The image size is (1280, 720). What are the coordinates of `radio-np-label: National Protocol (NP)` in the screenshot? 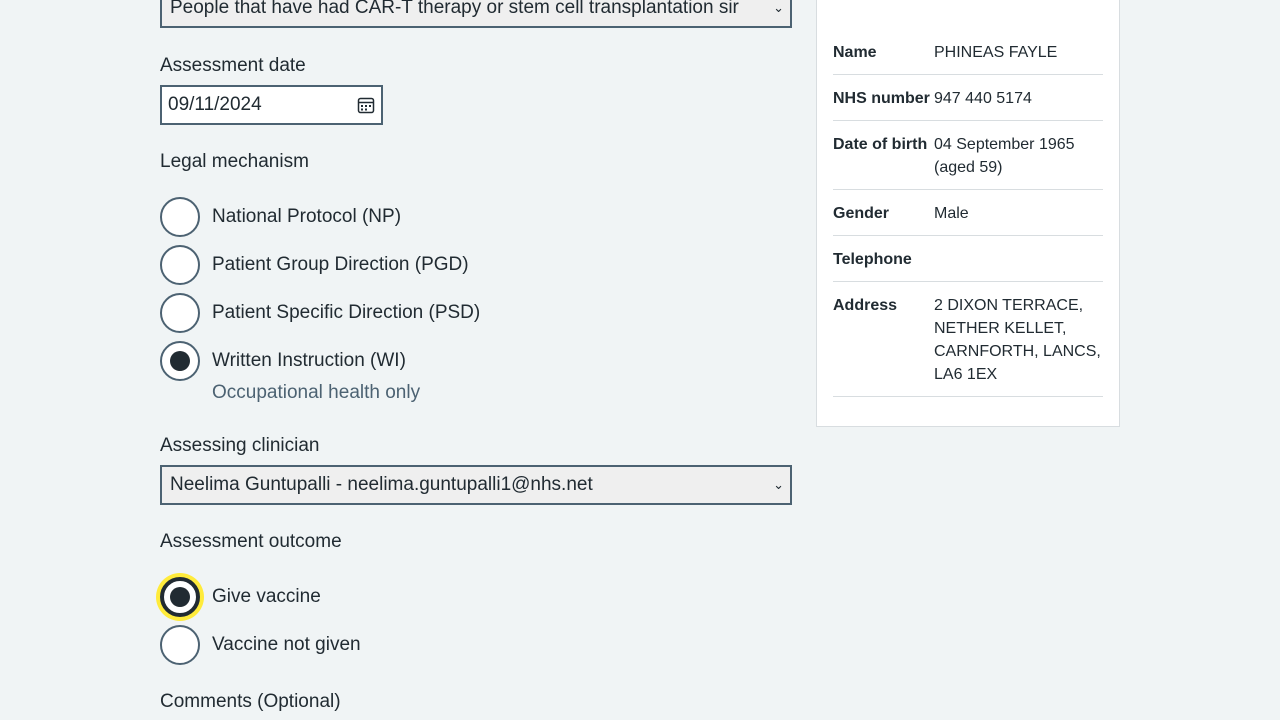 It's located at (307, 216).